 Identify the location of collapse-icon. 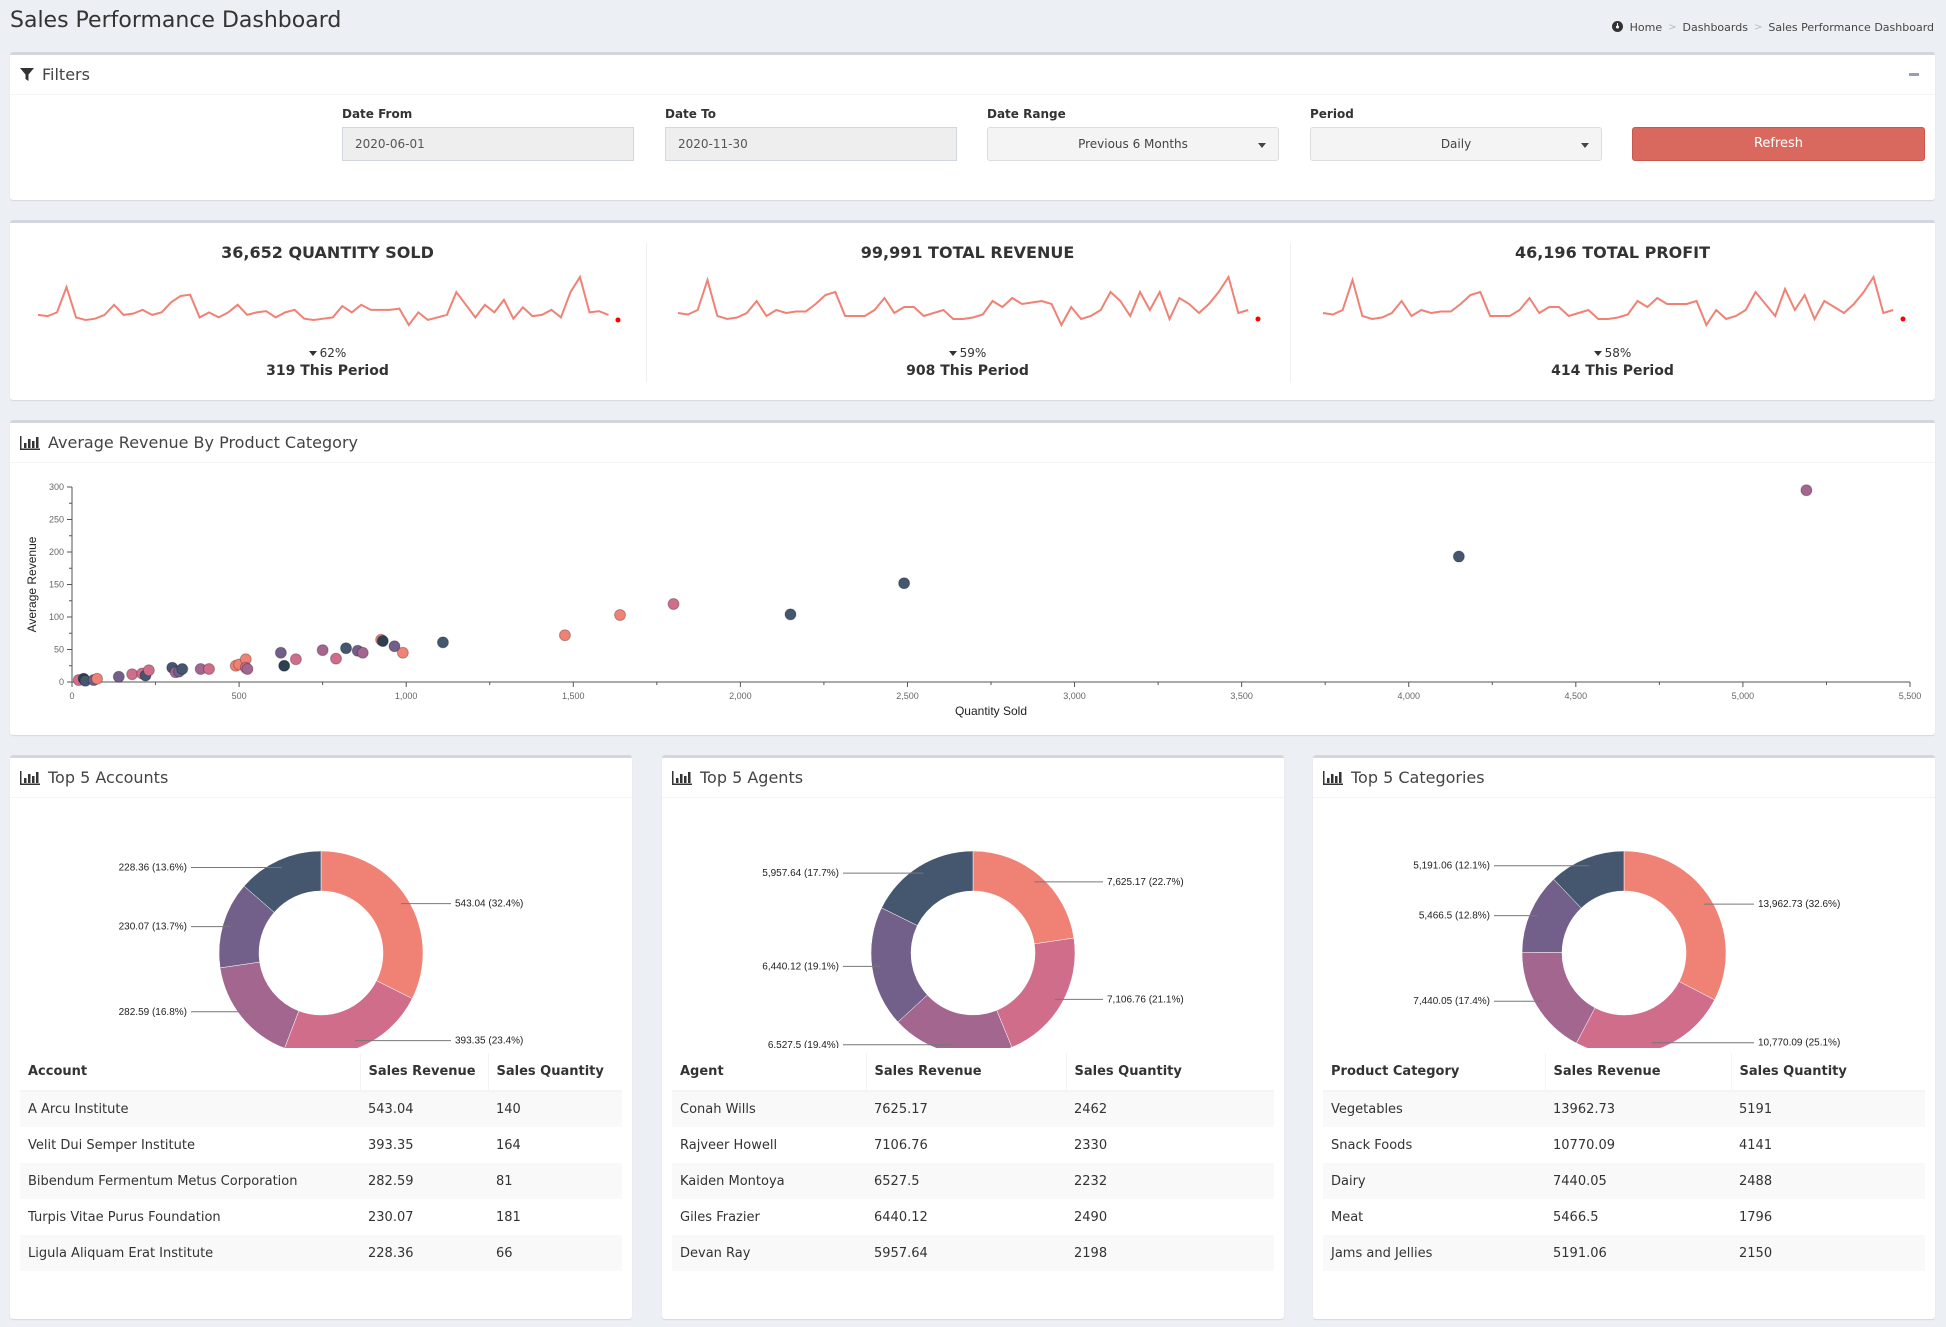
(1914, 74).